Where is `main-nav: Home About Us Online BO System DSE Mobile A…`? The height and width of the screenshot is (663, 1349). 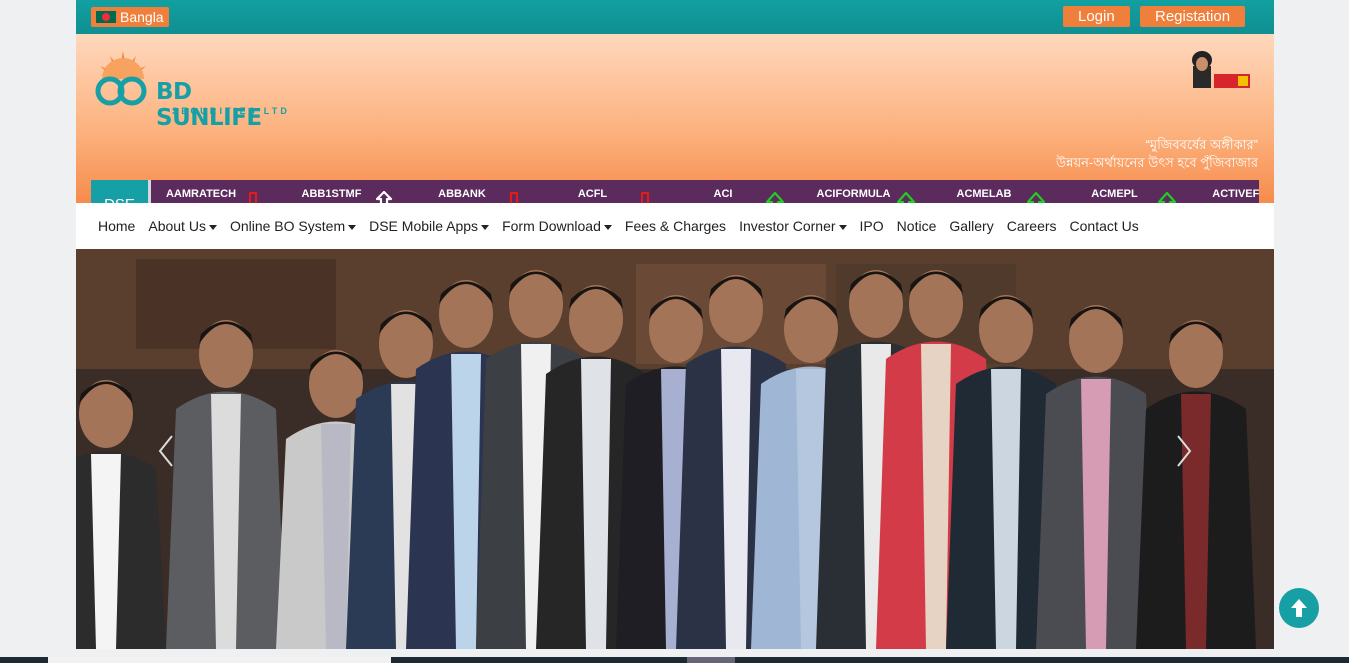 main-nav: Home About Us Online BO System DSE Mobile A… is located at coordinates (675, 226).